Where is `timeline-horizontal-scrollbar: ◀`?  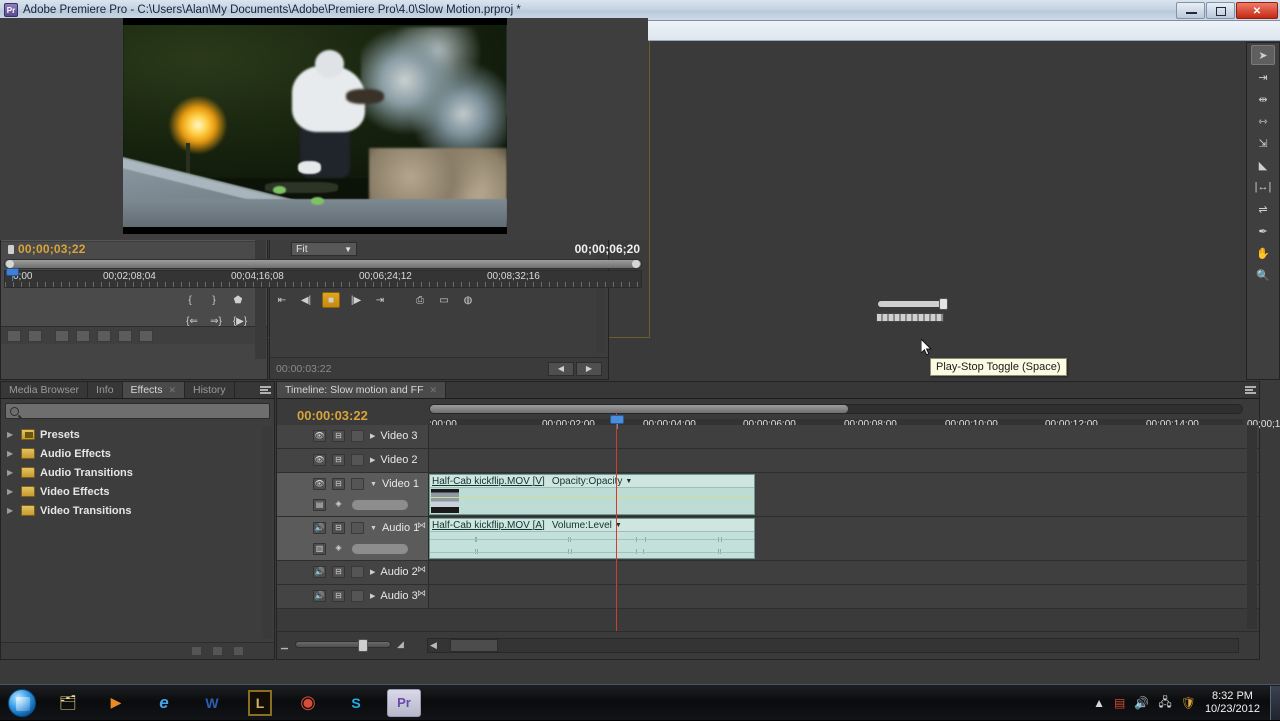 timeline-horizontal-scrollbar: ◀ is located at coordinates (833, 645).